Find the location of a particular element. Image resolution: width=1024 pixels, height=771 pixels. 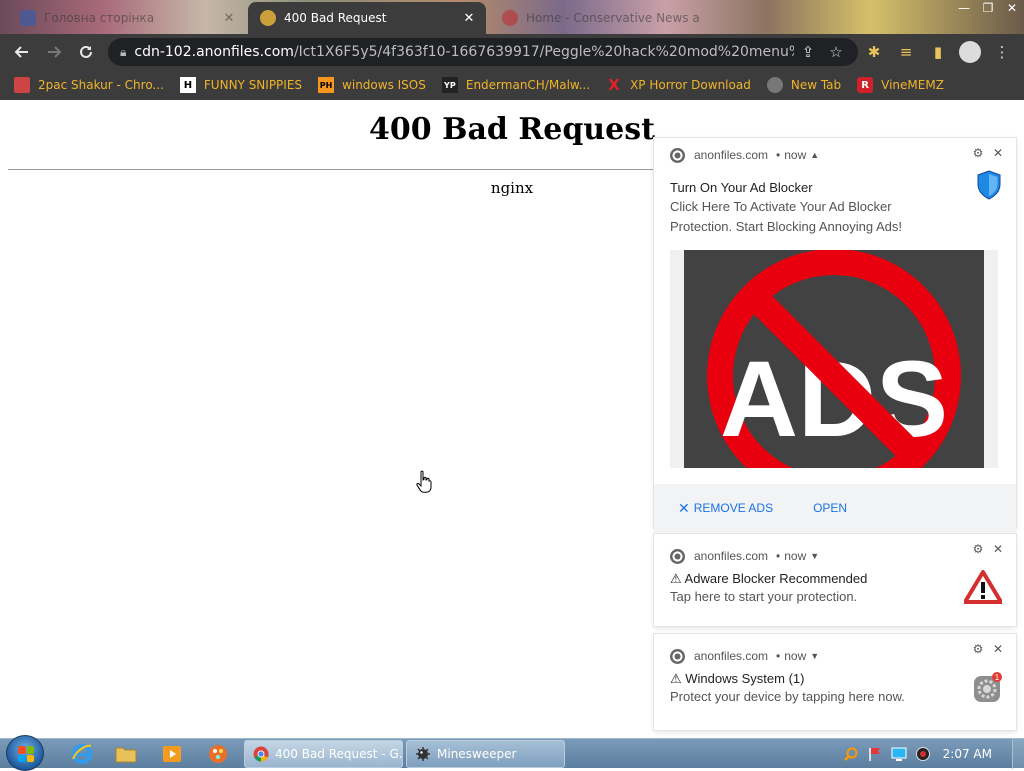

x-logo-icon: X is located at coordinates (614, 85).